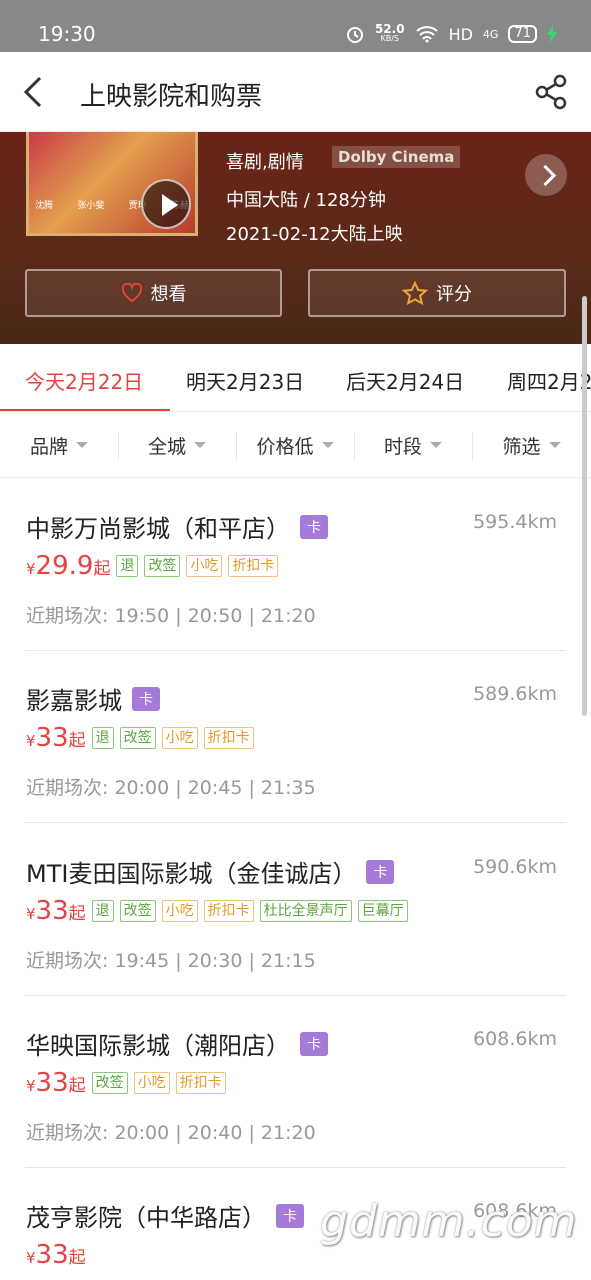 This screenshot has width=591, height=1280. I want to click on hd-indicator: HD, so click(460, 34).